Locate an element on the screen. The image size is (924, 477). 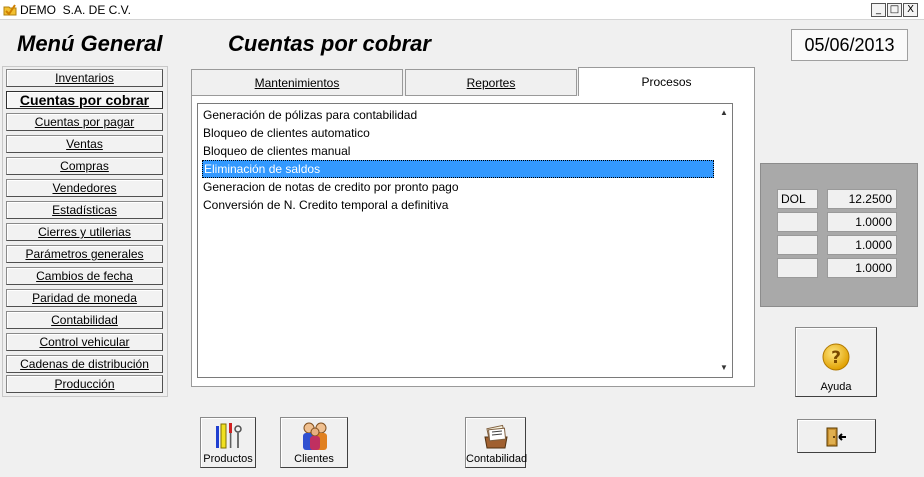
people-icon is located at coordinates (315, 436).